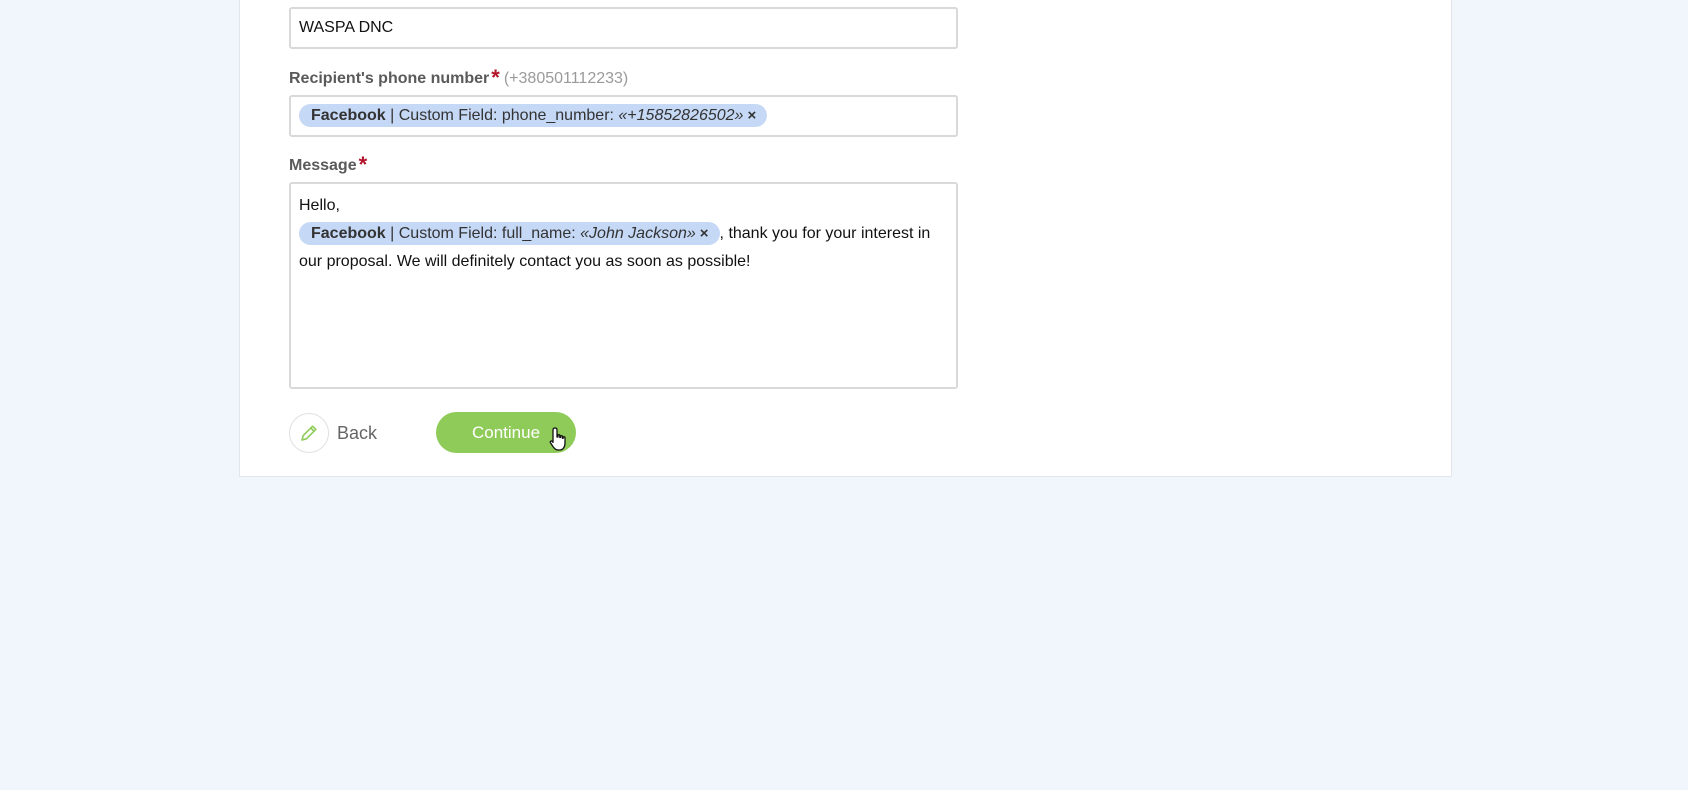  What do you see at coordinates (566, 78) in the screenshot?
I see `phone-format-hint: (+380501112233)` at bounding box center [566, 78].